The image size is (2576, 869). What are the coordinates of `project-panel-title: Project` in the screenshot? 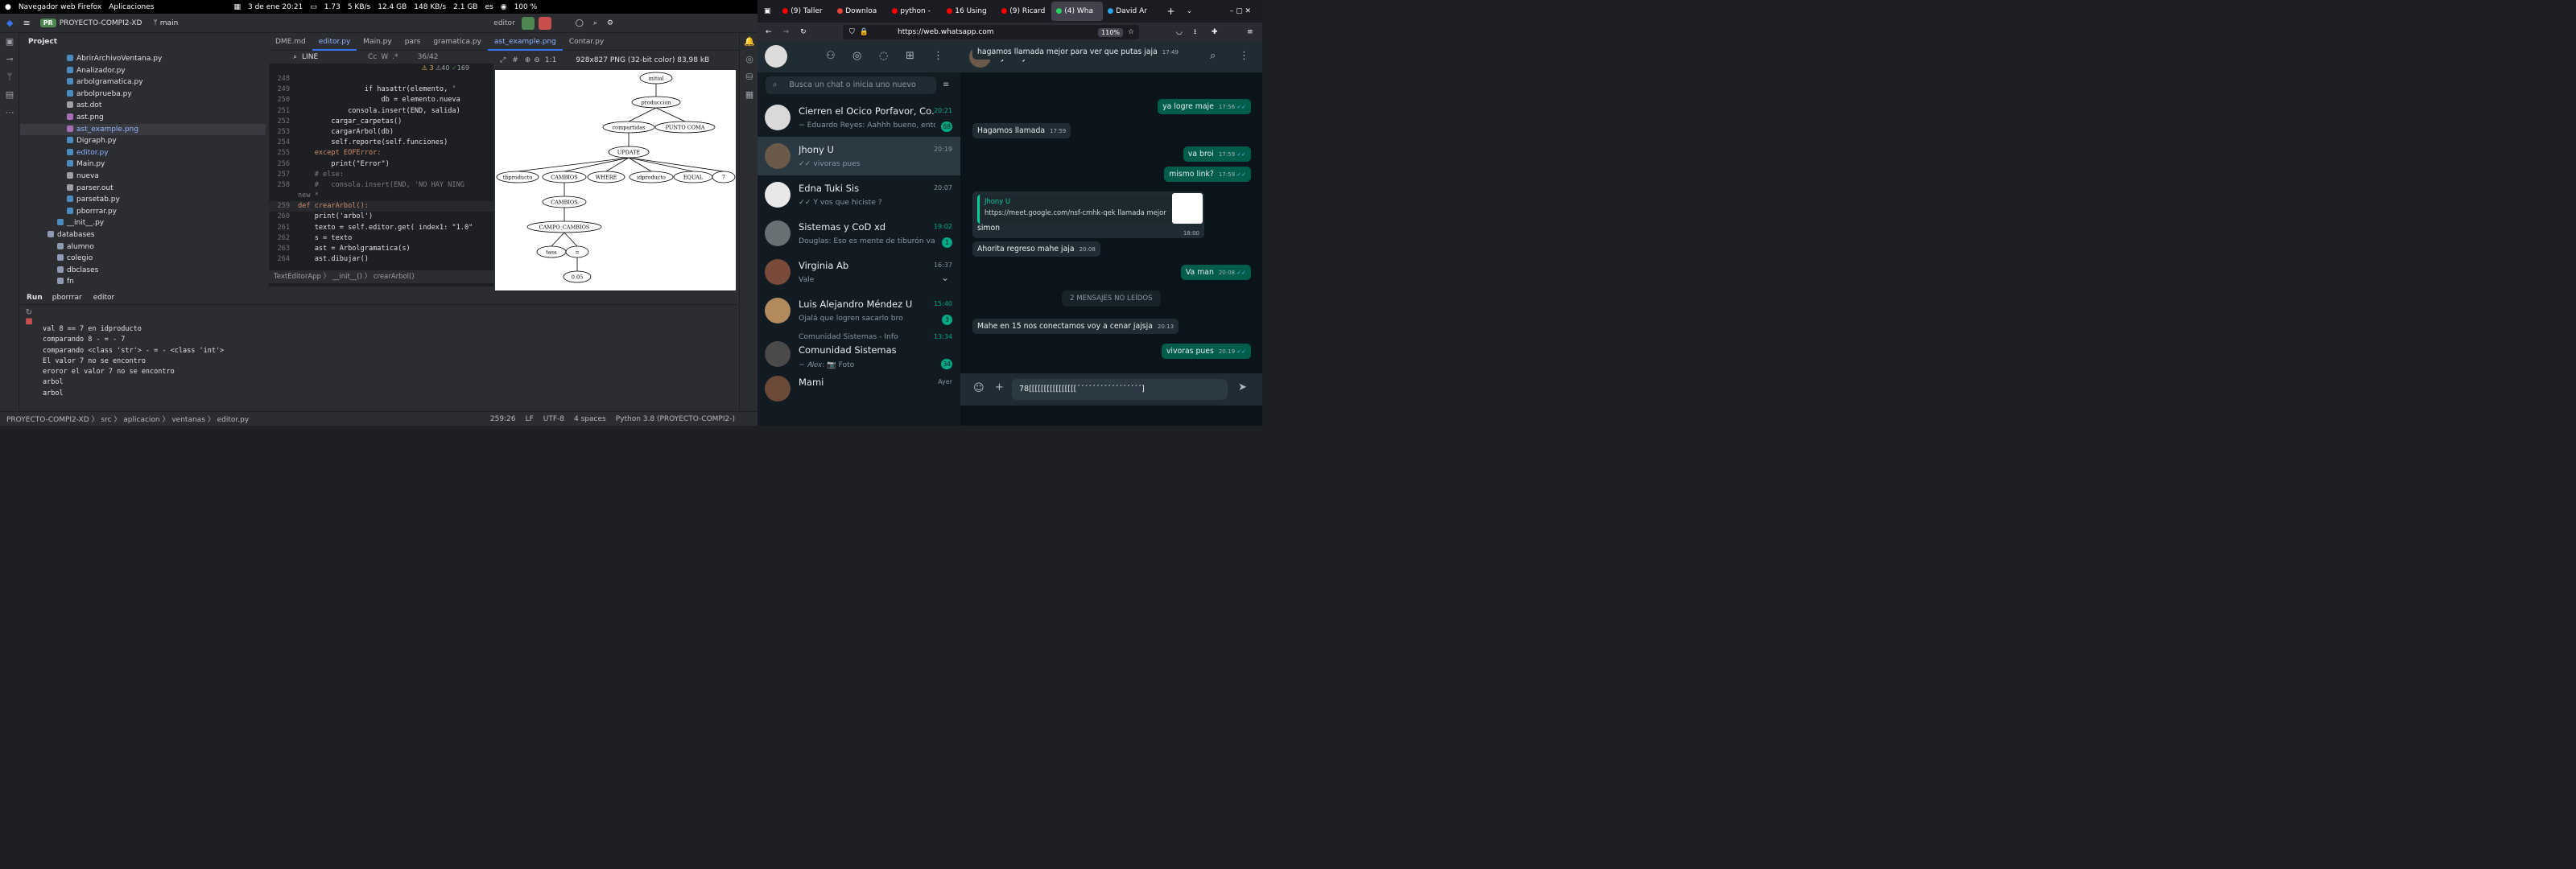 It's located at (42, 42).